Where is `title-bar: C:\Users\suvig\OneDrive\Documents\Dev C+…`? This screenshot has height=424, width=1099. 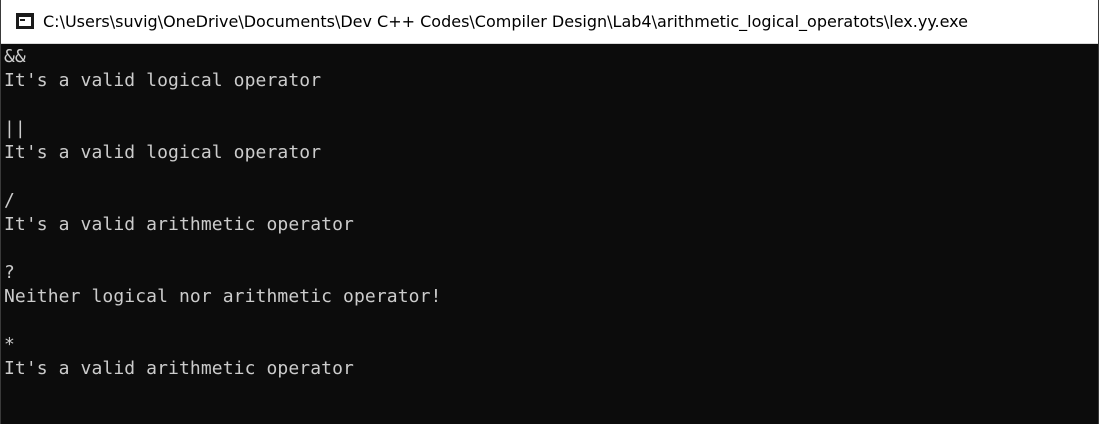
title-bar: C:\Users\suvig\OneDrive\Documents\Dev C+… is located at coordinates (549, 22).